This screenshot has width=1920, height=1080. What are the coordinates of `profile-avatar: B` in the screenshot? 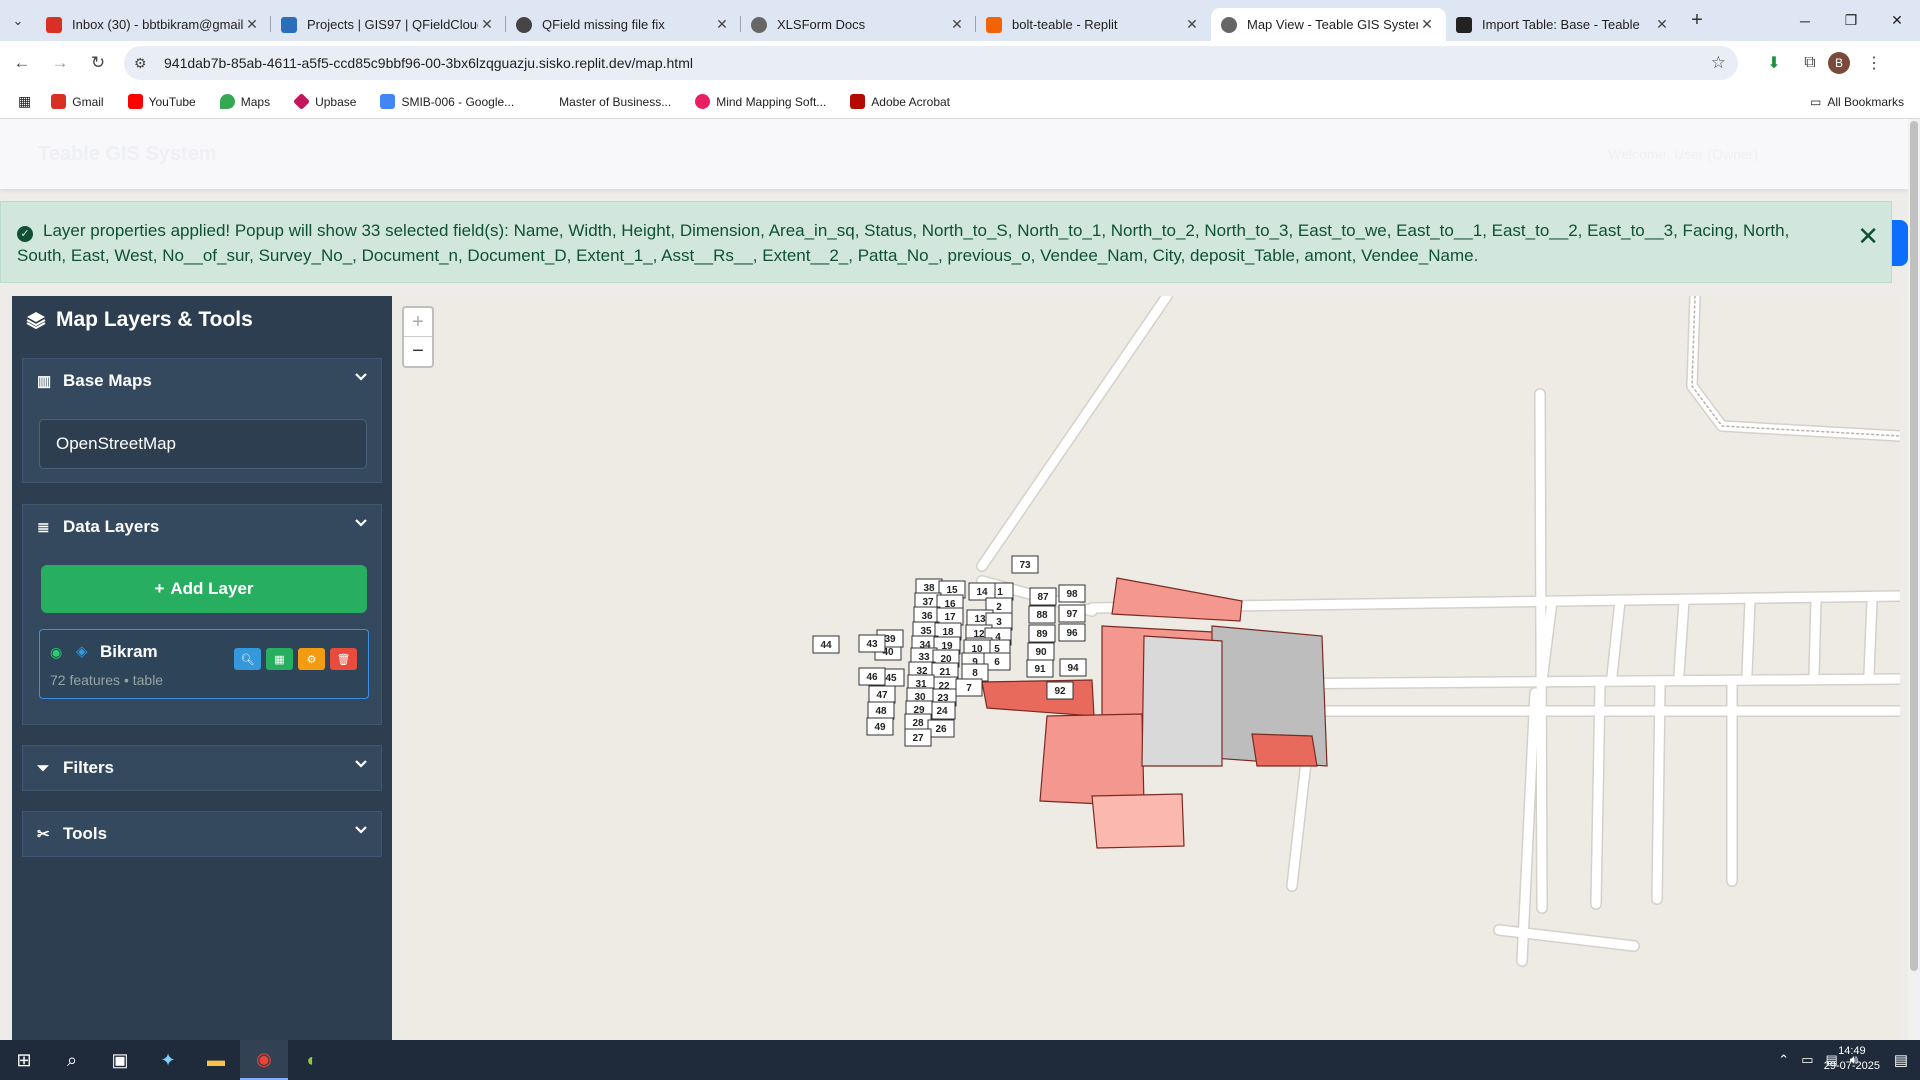 It's located at (1839, 63).